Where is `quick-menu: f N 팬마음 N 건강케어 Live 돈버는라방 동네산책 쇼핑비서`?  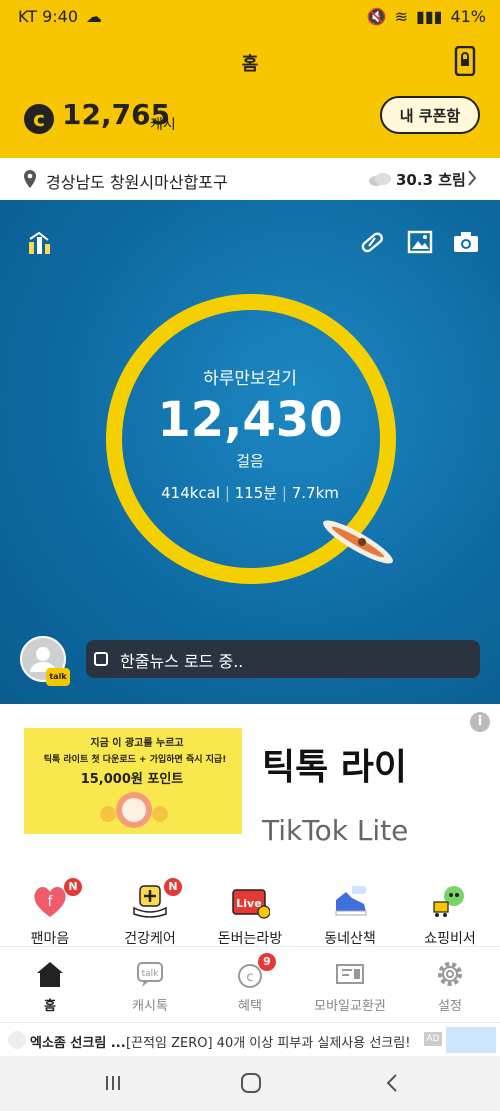
quick-menu: f N 팬마음 N 건강케어 Live 돈버는라방 동네산책 쇼핑비서 is located at coordinates (250, 905).